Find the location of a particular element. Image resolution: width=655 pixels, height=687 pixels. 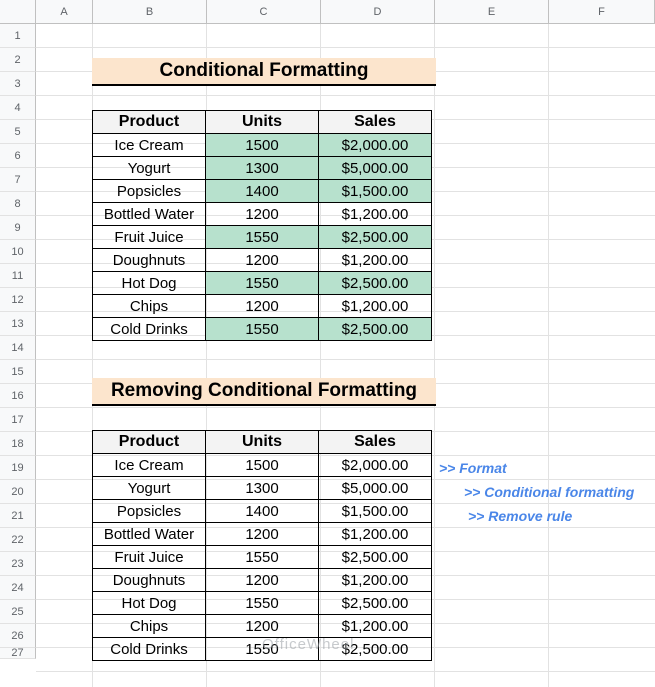

section-title-conditional-formatting: Conditional Formatting is located at coordinates (264, 72).